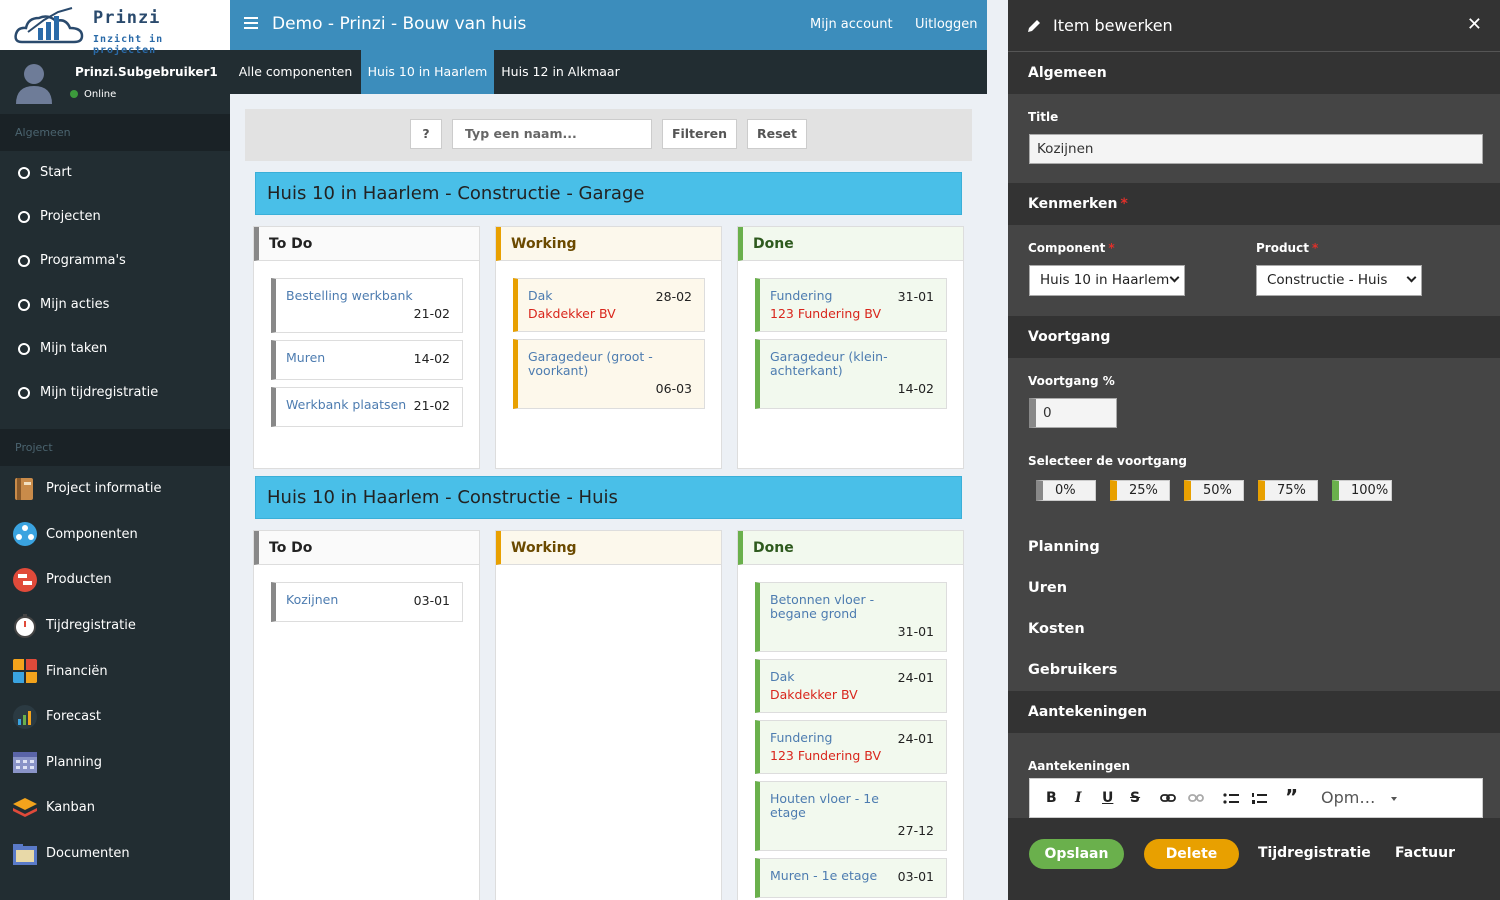  What do you see at coordinates (699, 134) in the screenshot?
I see `filter-button: Filteren` at bounding box center [699, 134].